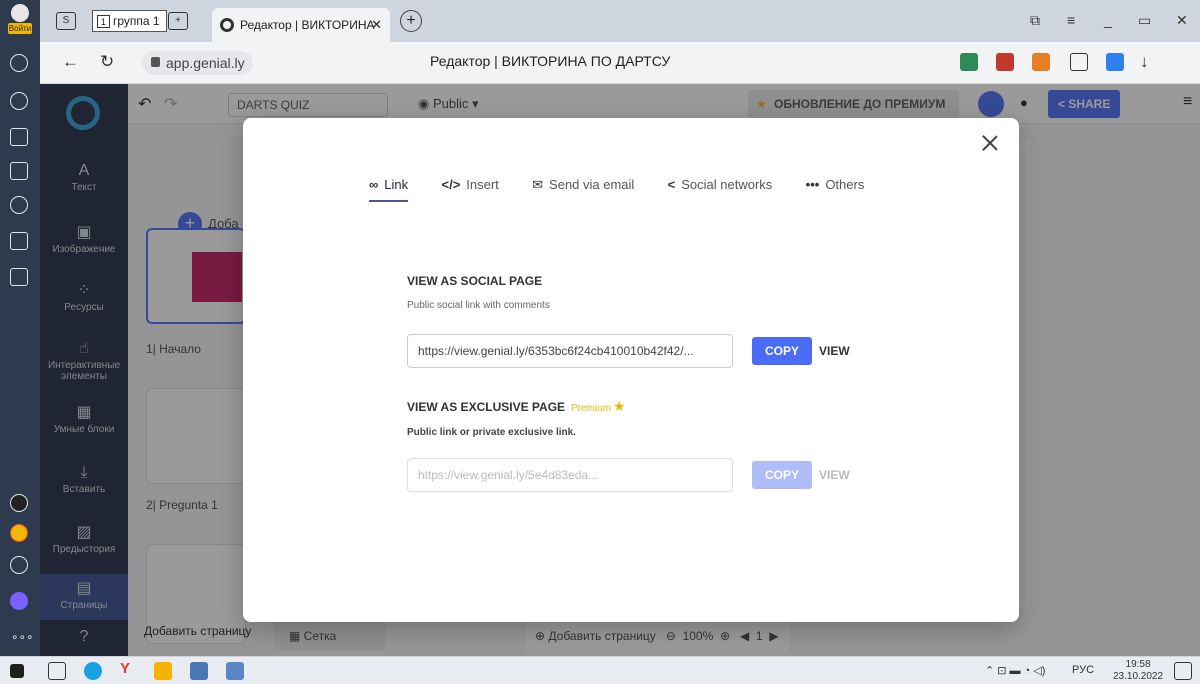 Image resolution: width=1200 pixels, height=684 pixels. I want to click on close-icon, so click(990, 143).